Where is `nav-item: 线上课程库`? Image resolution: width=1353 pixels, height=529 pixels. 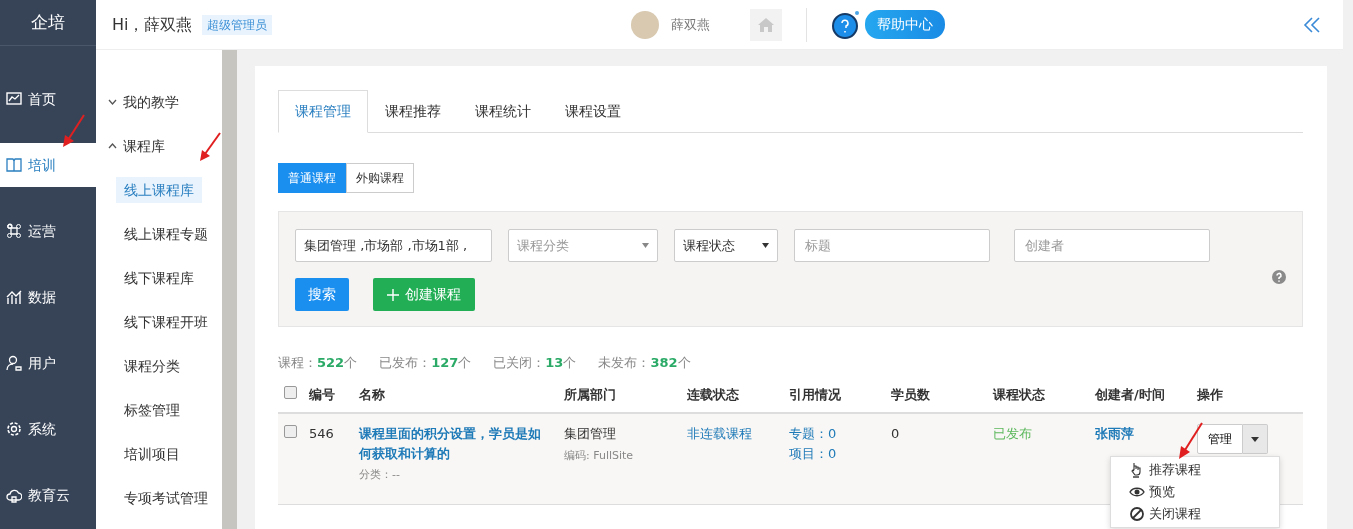 nav-item: 线上课程库 is located at coordinates (159, 190).